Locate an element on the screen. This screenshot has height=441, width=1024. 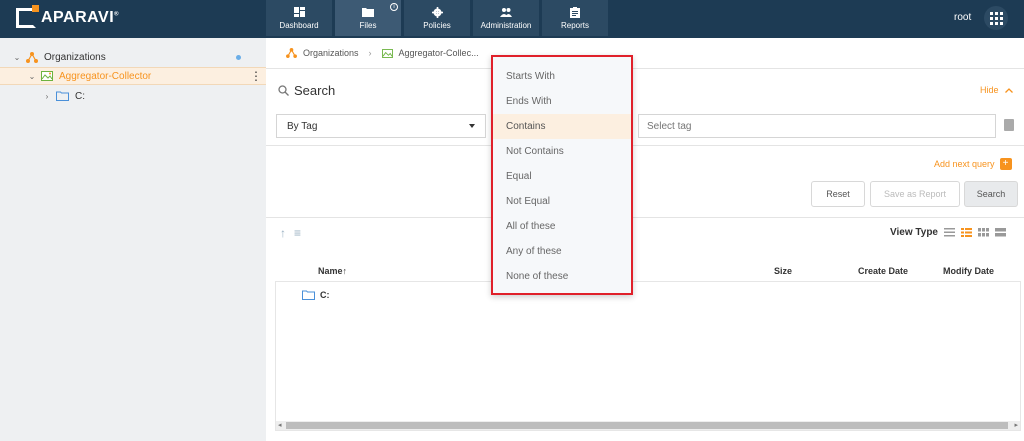
tab-dashboard: Dashboard is located at coordinates (299, 18).